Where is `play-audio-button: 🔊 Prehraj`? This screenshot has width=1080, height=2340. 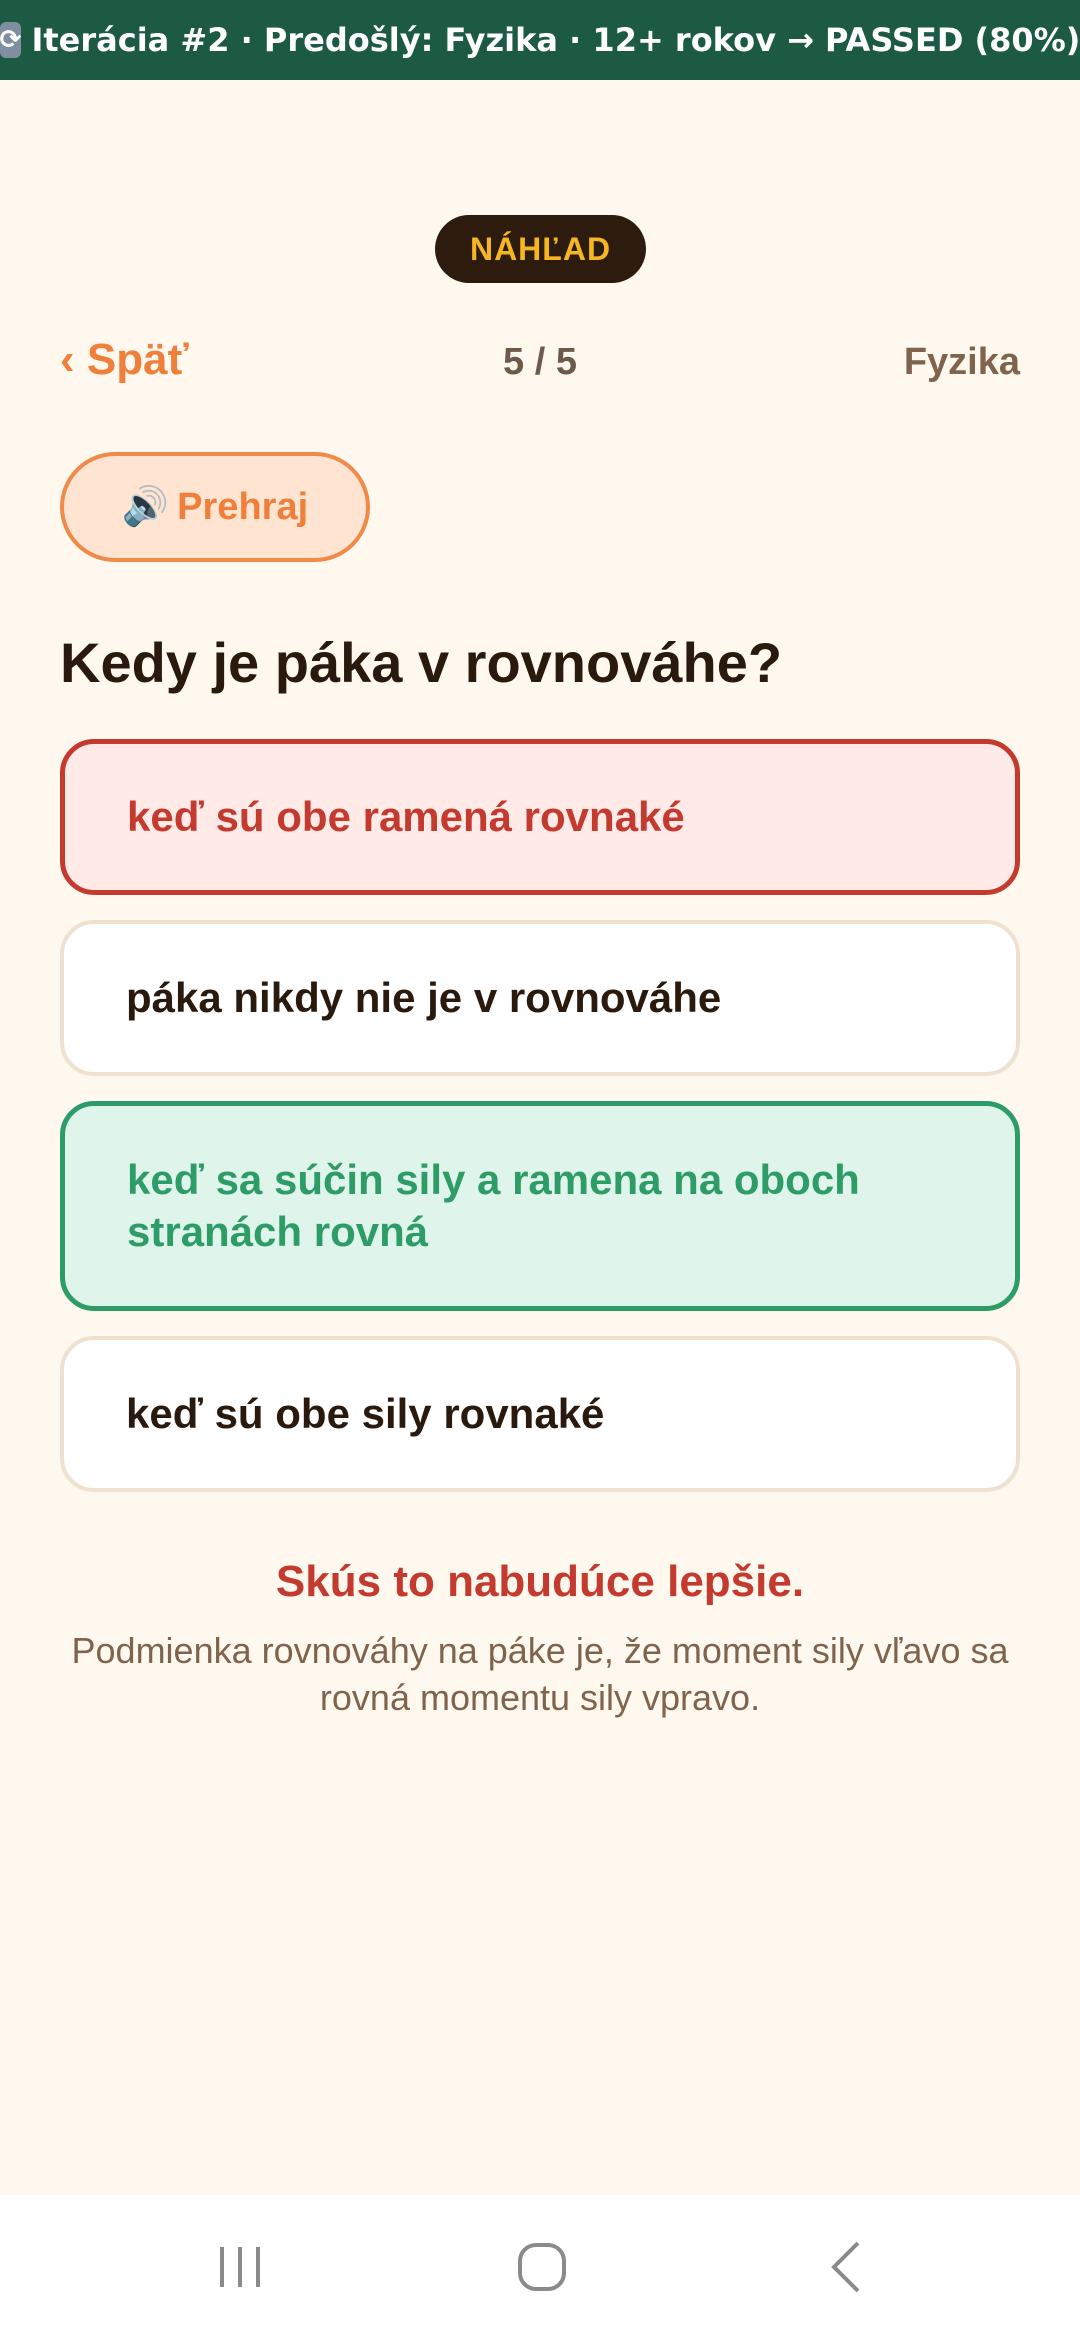
play-audio-button: 🔊 Prehraj is located at coordinates (215, 507).